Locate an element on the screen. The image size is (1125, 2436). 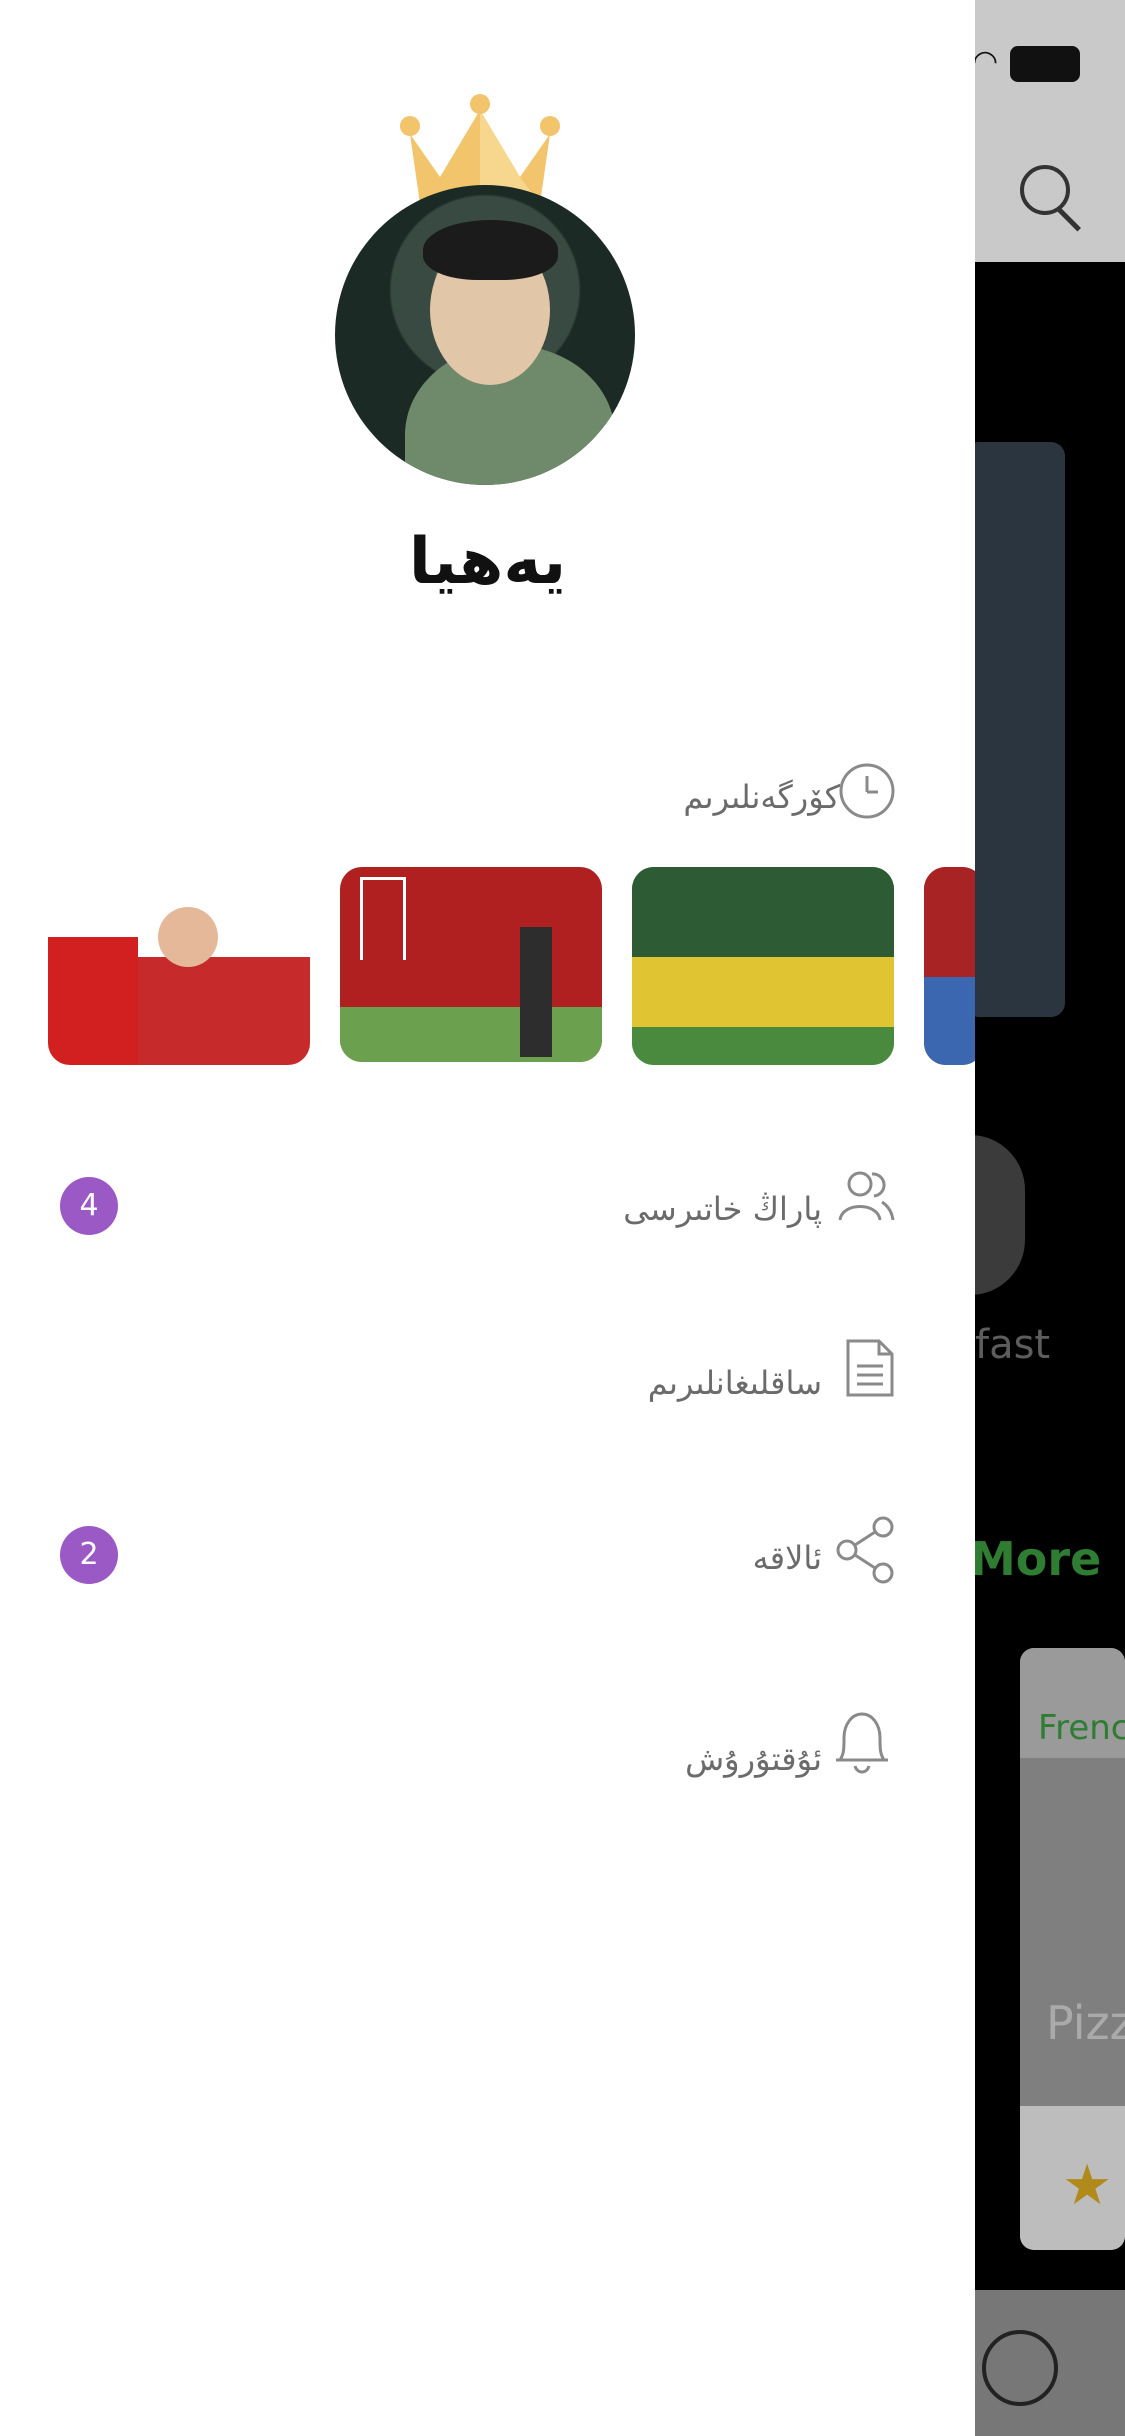
document-icon is located at coordinates (870, 1368).